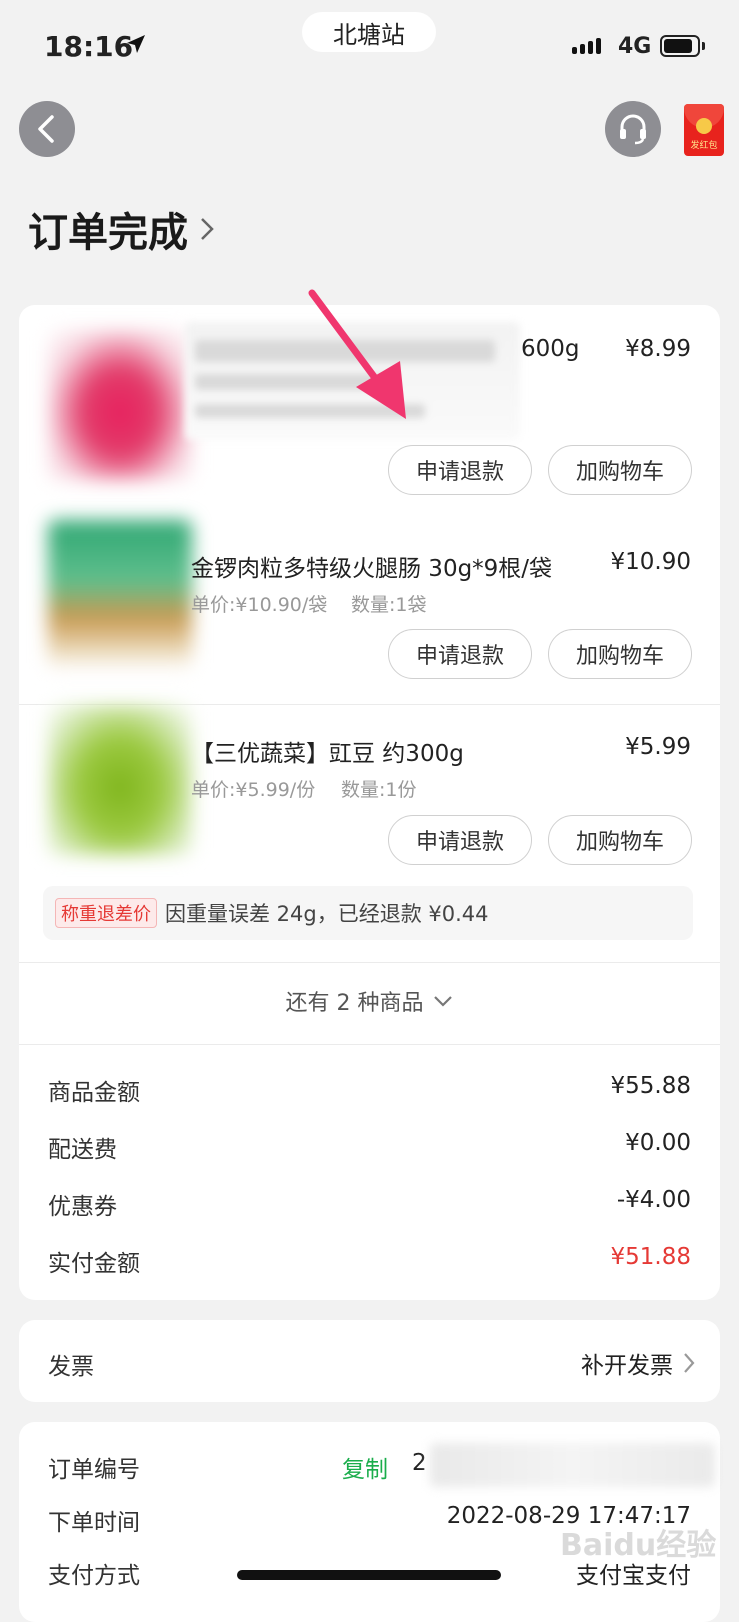 The height and width of the screenshot is (1622, 739). Describe the element at coordinates (82, 1150) in the screenshot. I see `delivery-fee-label: 配送费` at that location.